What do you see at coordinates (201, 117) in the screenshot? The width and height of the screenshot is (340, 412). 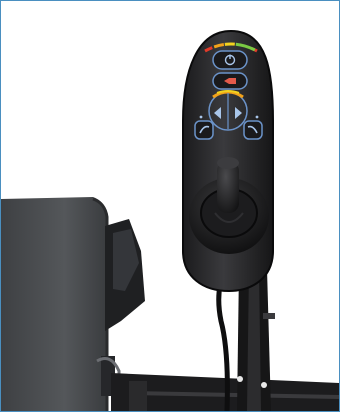 I see `indicator-led-left` at bounding box center [201, 117].